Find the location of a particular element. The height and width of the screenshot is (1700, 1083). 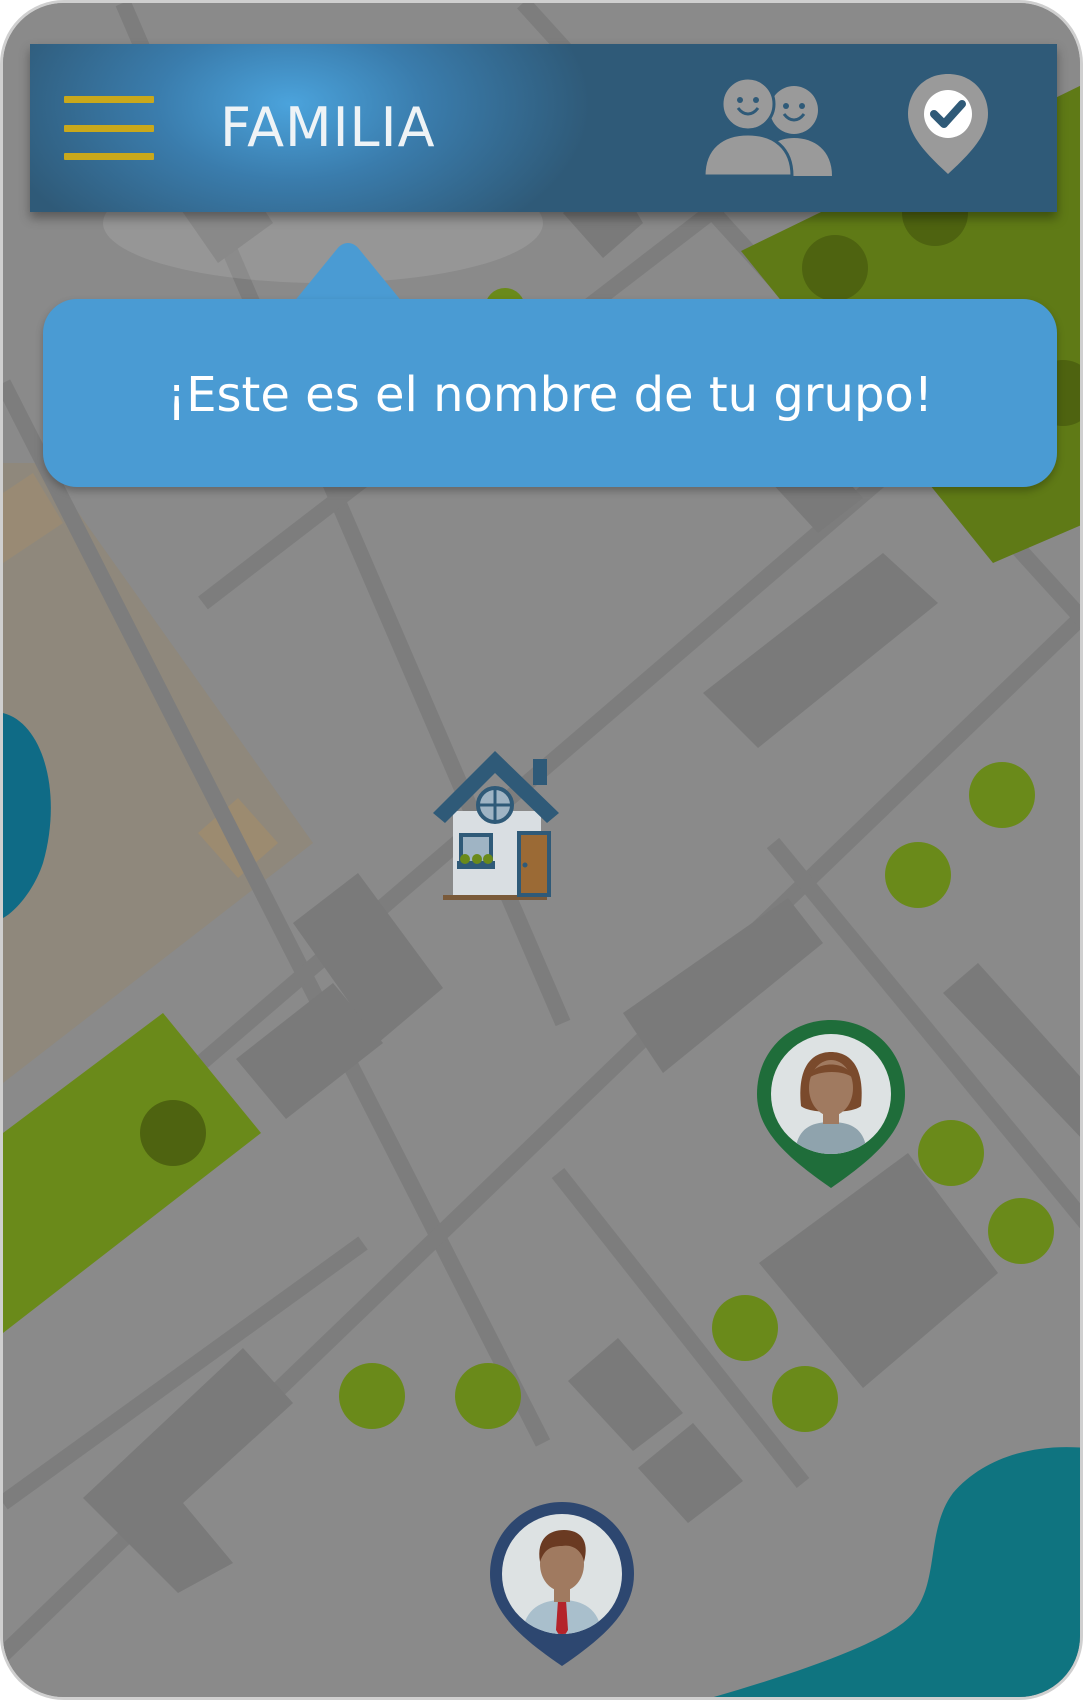

tooltip-text: ¡Este es el nombre de tu grupo! is located at coordinates (550, 395).